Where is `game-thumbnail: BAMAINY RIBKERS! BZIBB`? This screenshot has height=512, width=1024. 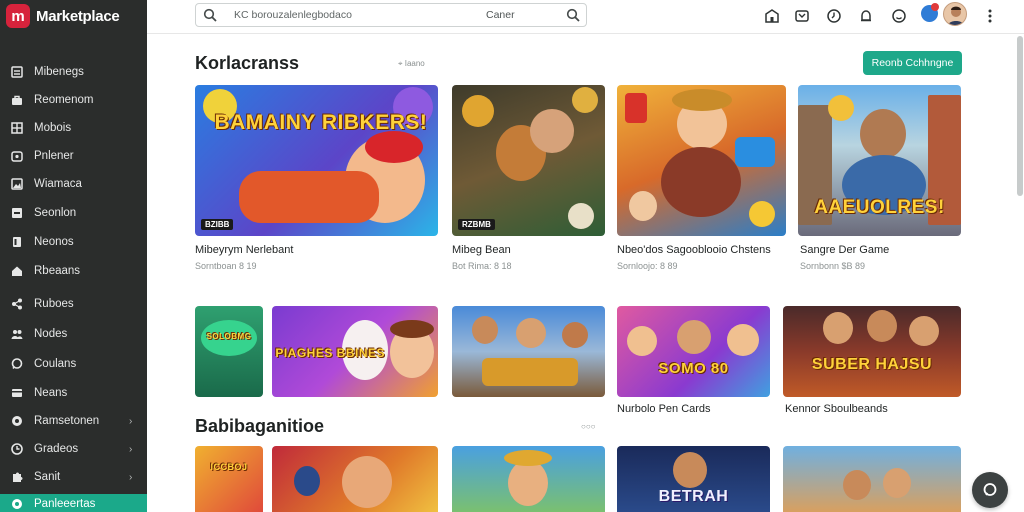
game-thumbnail: BAMAINY RIBKERS! BZIBB is located at coordinates (316, 160).